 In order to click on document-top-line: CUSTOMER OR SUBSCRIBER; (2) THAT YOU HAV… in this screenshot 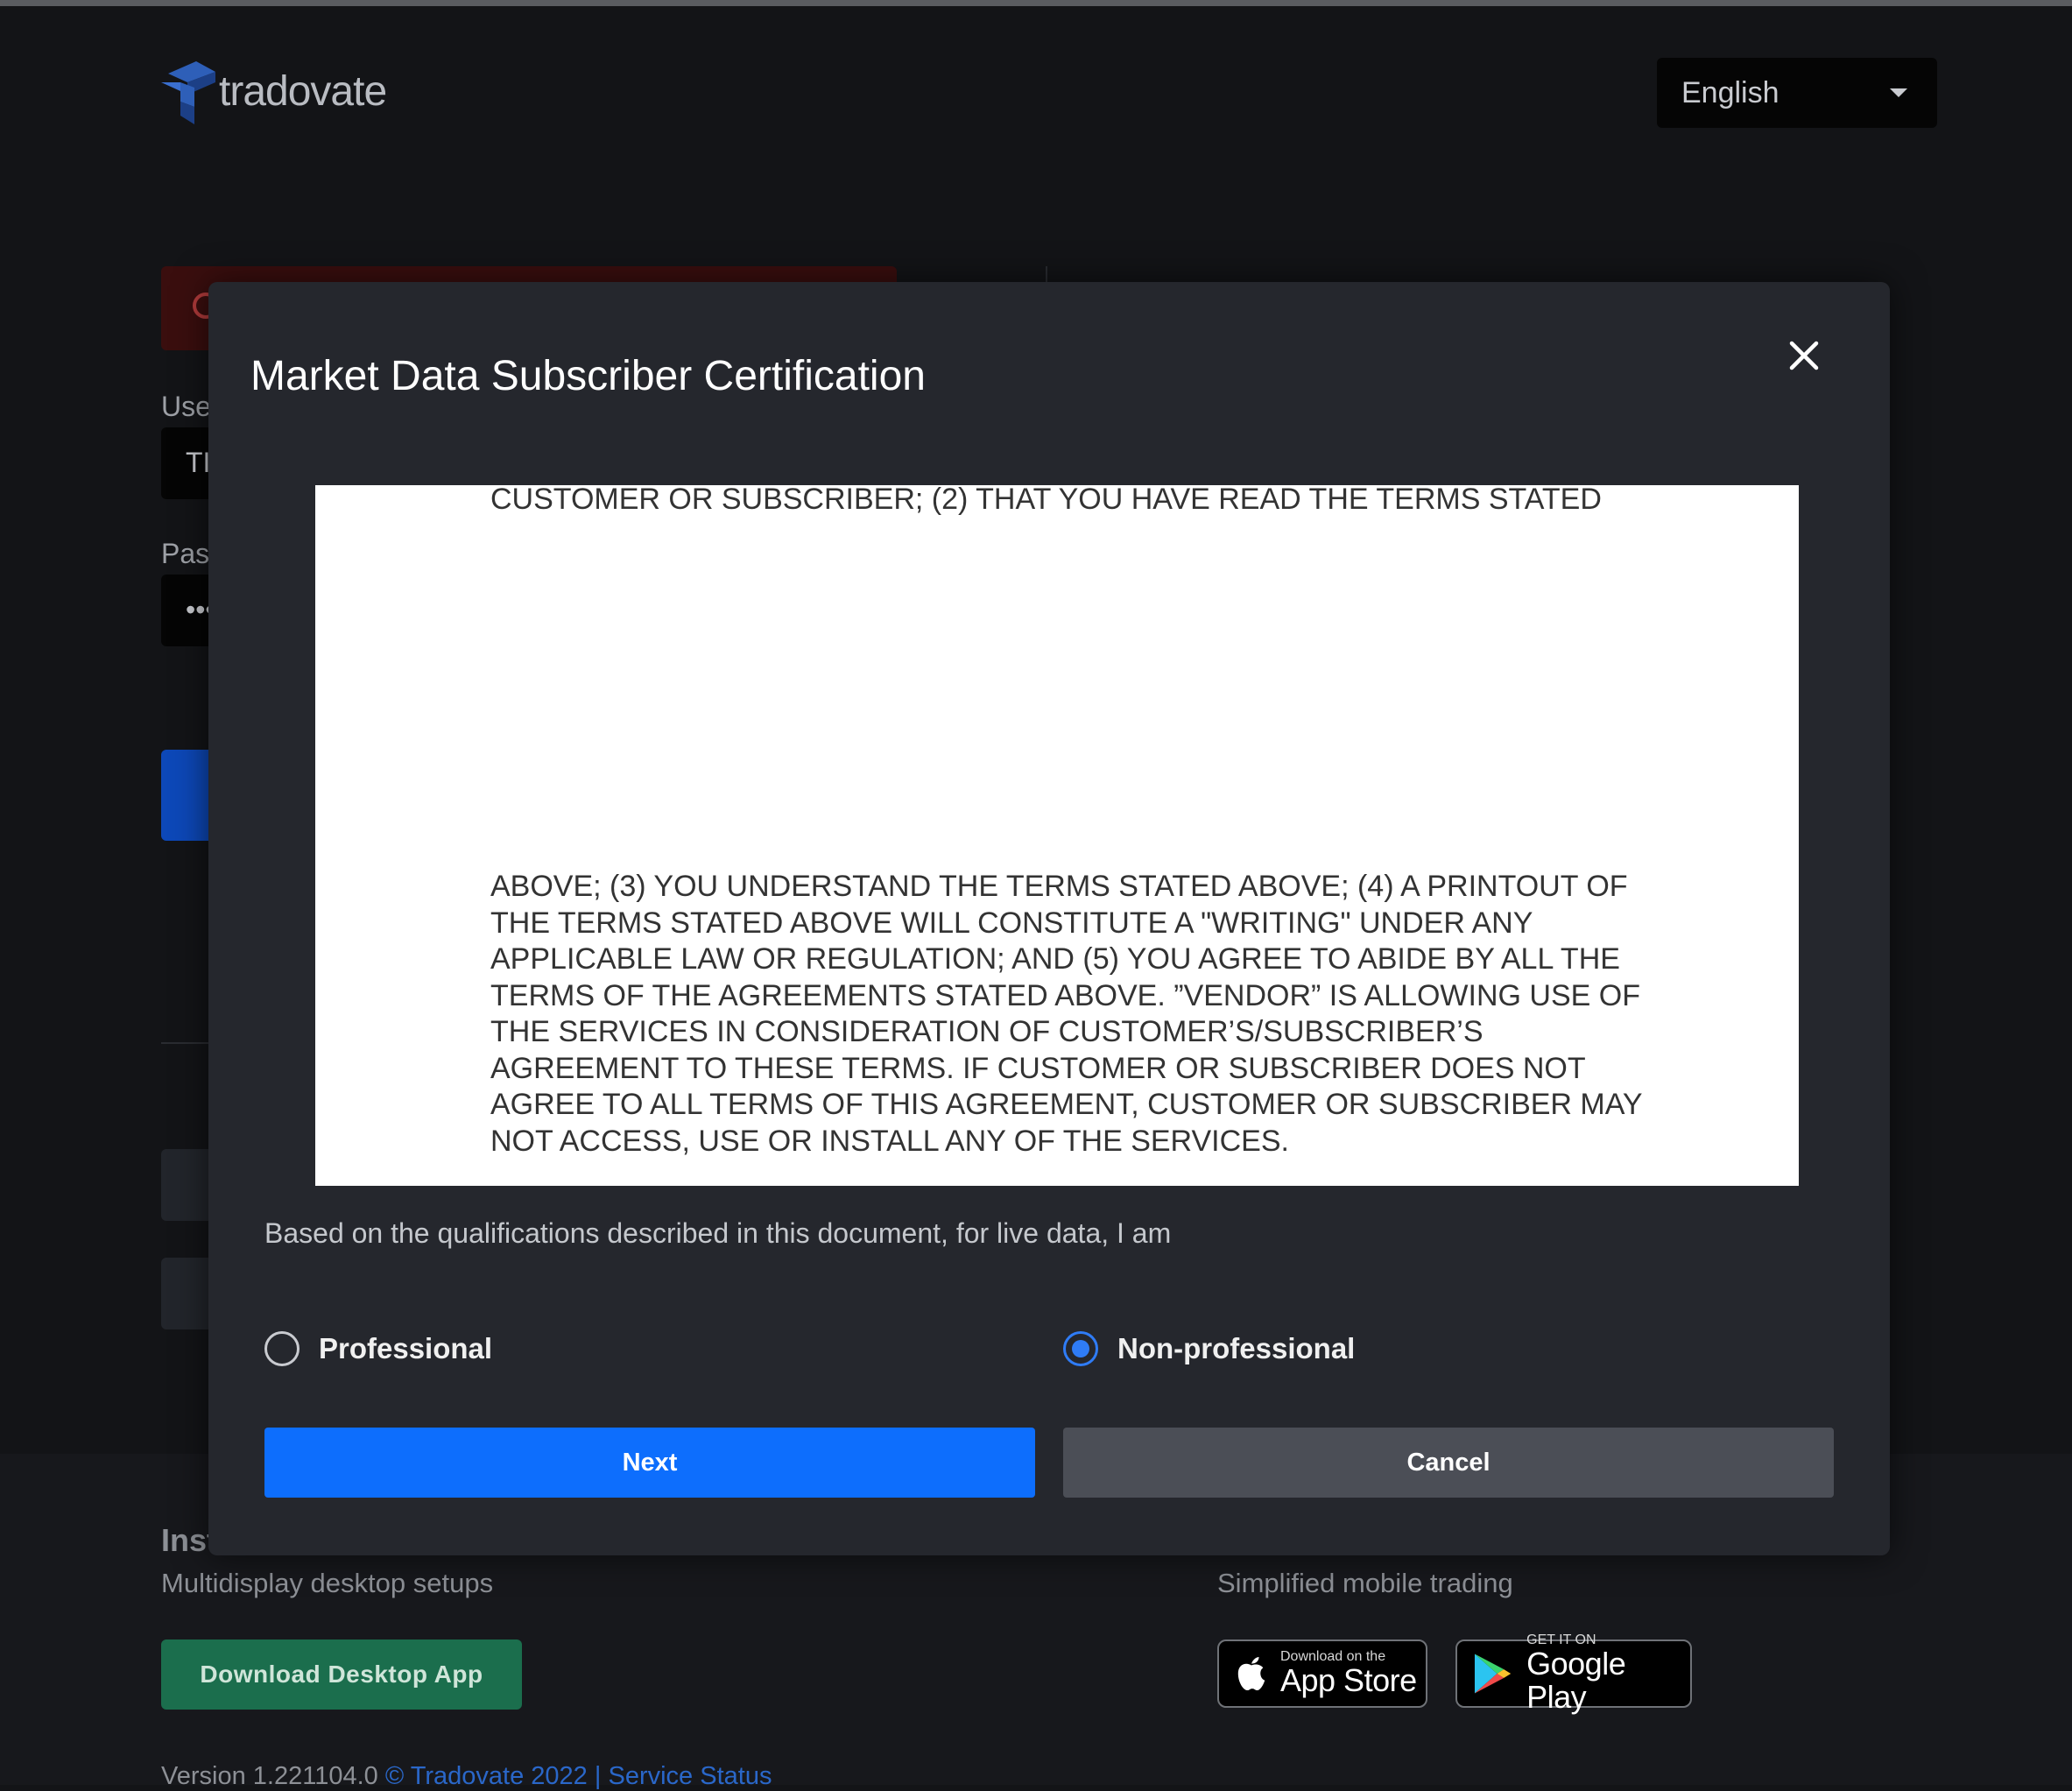, I will do `click(1046, 500)`.